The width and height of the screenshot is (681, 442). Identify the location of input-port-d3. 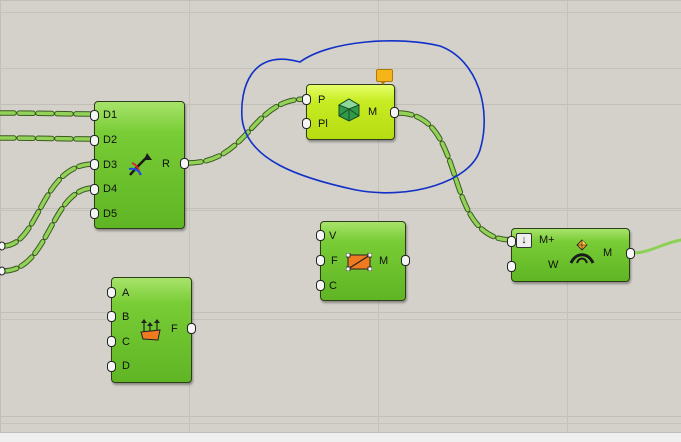
(94, 164).